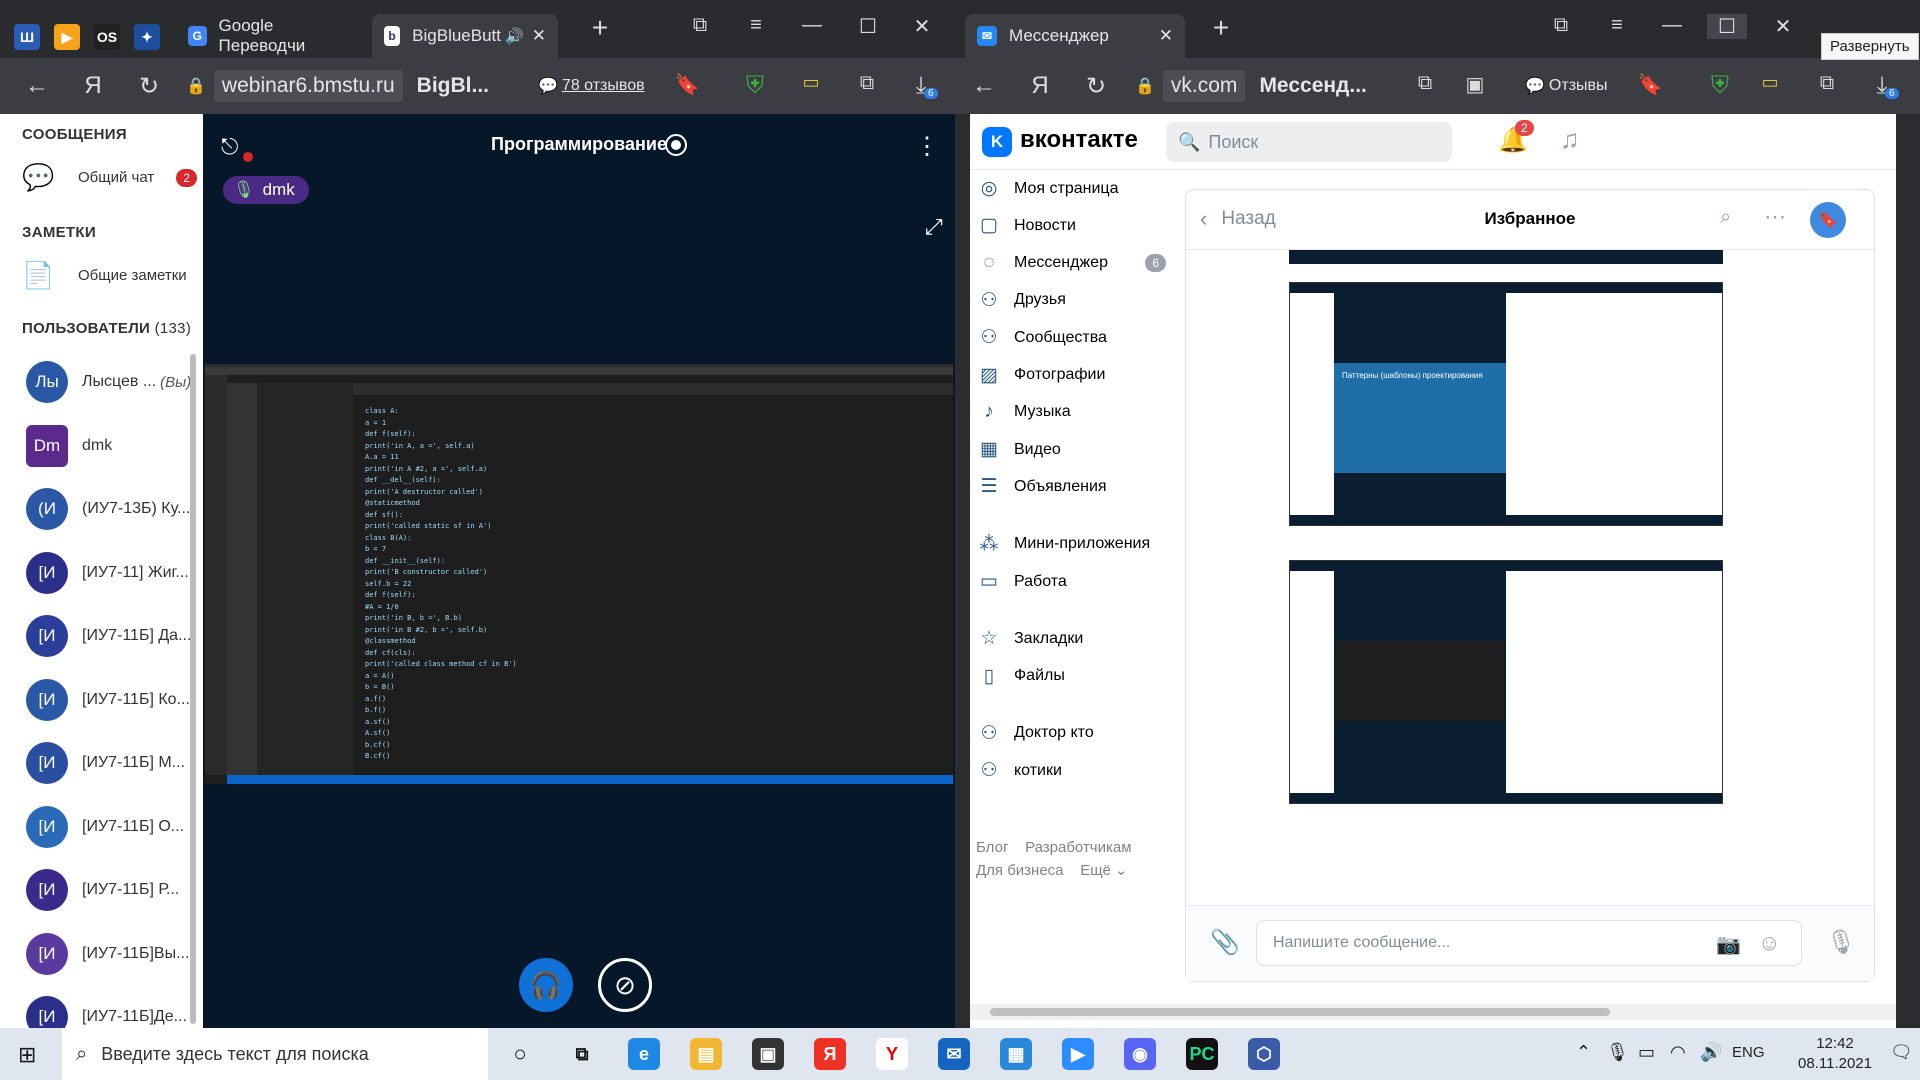 This screenshot has width=1920, height=1080. Describe the element at coordinates (1071, 300) in the screenshot. I see `vk-menu-item: ⚇ Друзья` at that location.